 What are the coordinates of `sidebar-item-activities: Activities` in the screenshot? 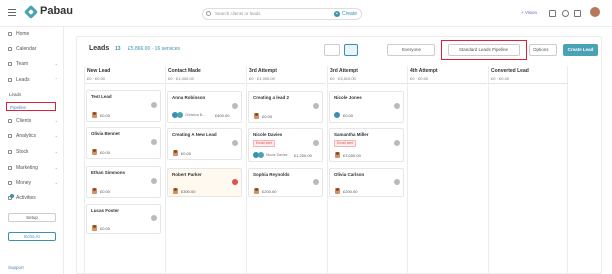 It's located at (32, 198).